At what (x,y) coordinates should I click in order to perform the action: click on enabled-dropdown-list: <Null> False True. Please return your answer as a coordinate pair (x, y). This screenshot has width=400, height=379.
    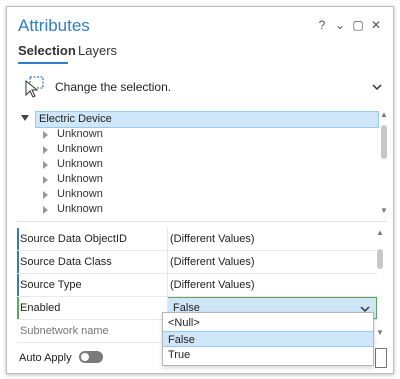
    Looking at the image, I should click on (268, 339).